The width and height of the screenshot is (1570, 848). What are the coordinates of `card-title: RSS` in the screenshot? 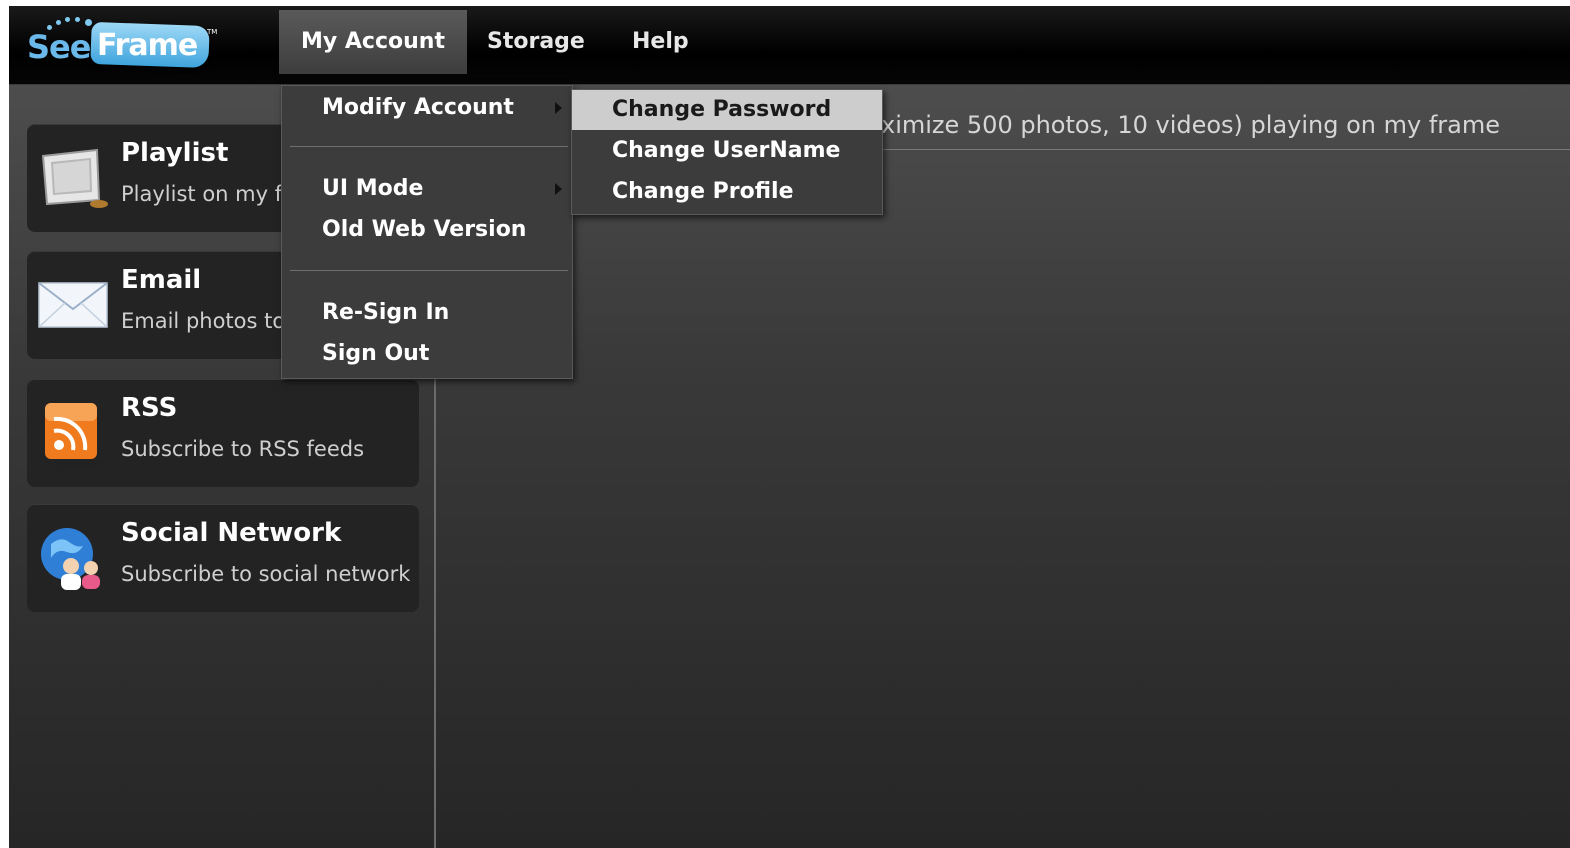 It's located at (149, 408).